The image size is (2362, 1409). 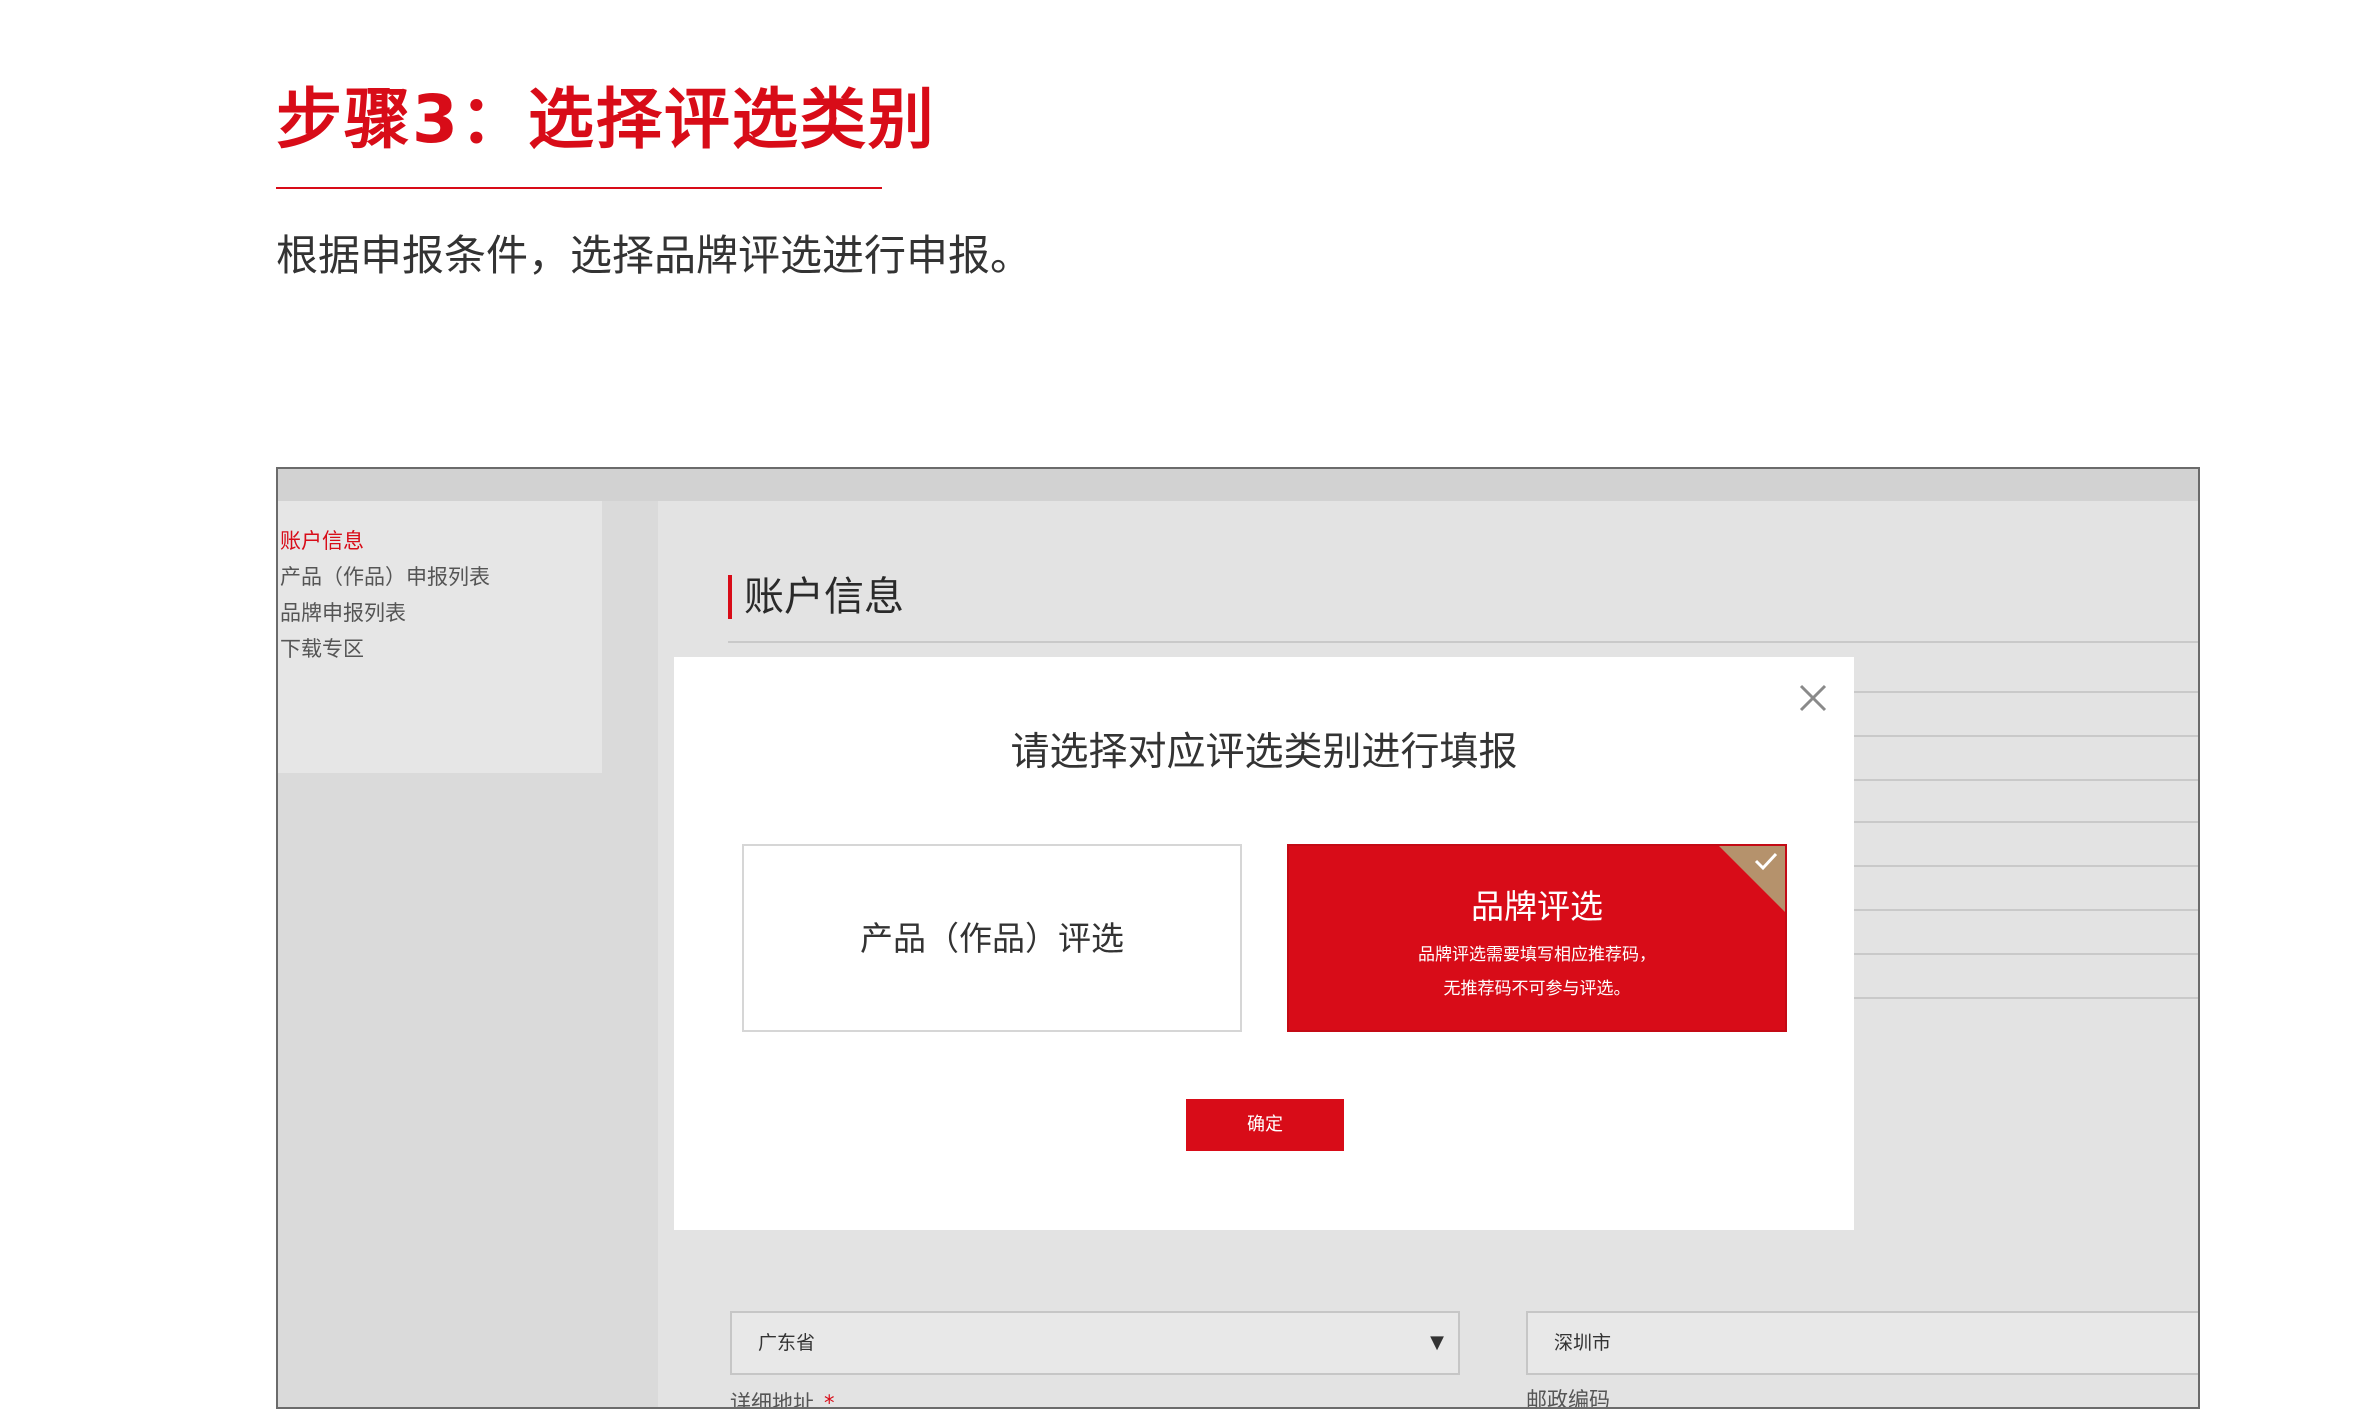 I want to click on brand-note-line2: 无推荐码不可参与评选。, so click(x=1537, y=989).